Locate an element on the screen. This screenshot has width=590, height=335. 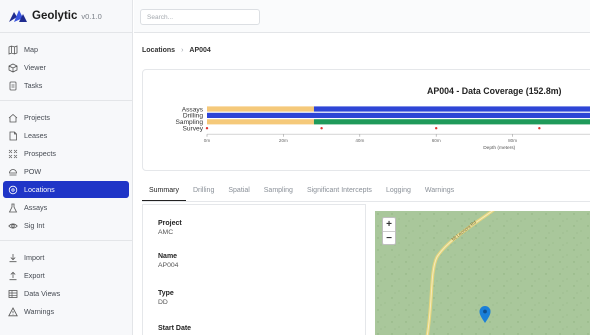
sidebar-item-assays: Assays is located at coordinates (66, 207).